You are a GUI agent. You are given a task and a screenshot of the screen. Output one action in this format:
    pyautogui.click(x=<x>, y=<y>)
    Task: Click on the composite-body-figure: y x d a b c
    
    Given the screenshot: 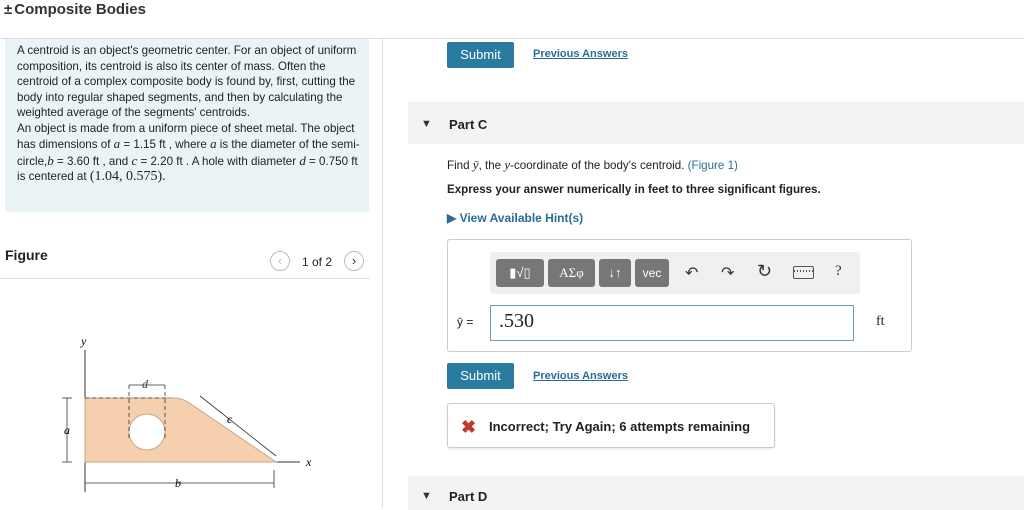 What is the action you would take?
    pyautogui.click(x=187, y=413)
    